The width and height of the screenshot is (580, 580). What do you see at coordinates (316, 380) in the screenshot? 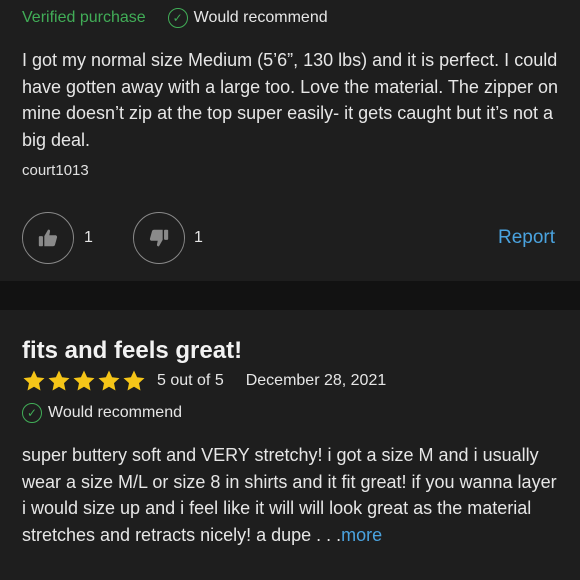
I see `review-date: December 28, 2021` at bounding box center [316, 380].